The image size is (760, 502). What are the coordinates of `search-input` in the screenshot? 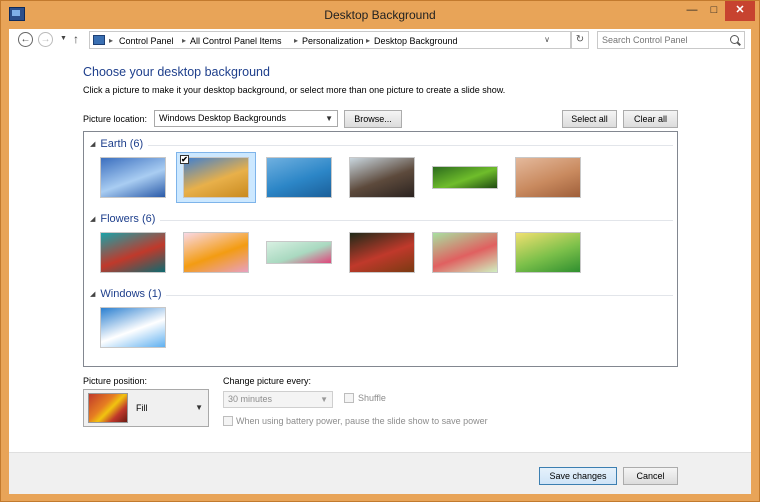 It's located at (662, 40).